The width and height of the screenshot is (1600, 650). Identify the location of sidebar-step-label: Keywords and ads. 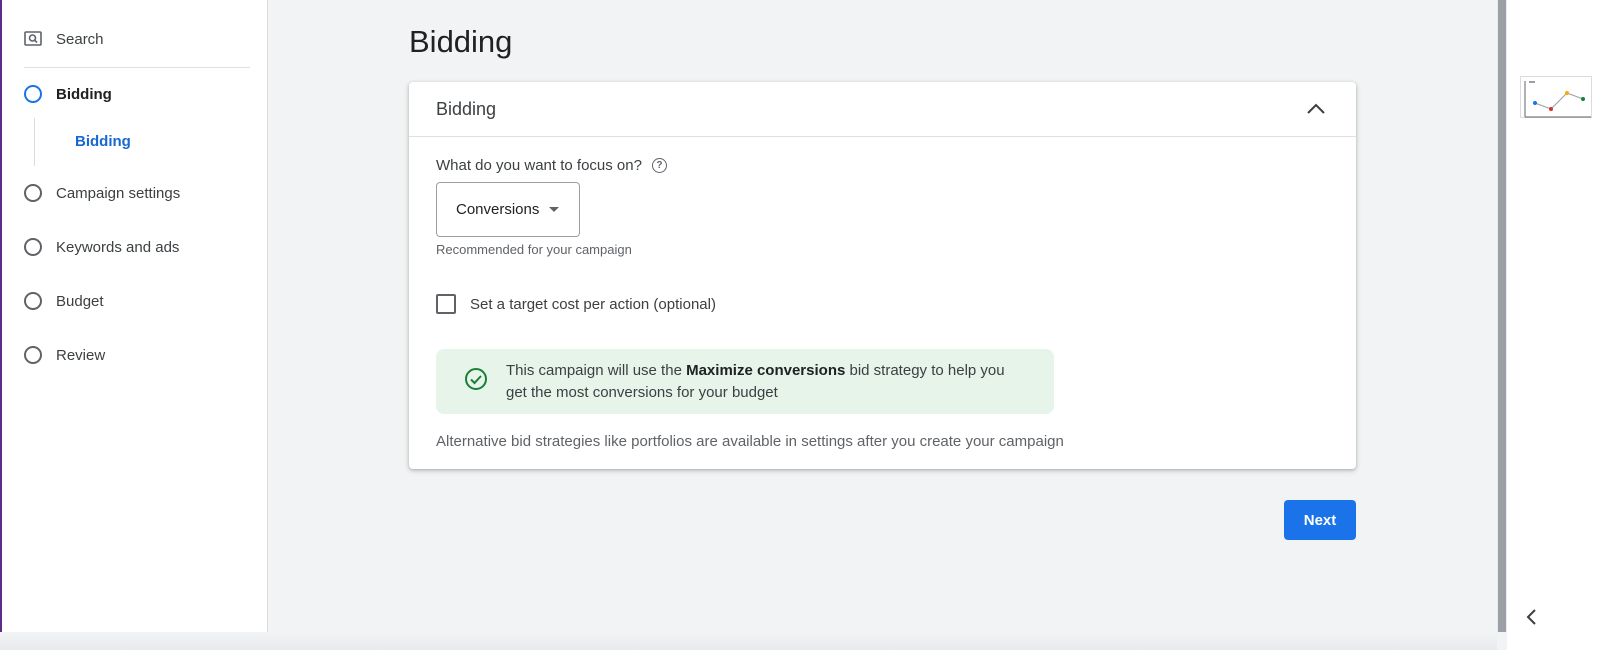
(118, 247).